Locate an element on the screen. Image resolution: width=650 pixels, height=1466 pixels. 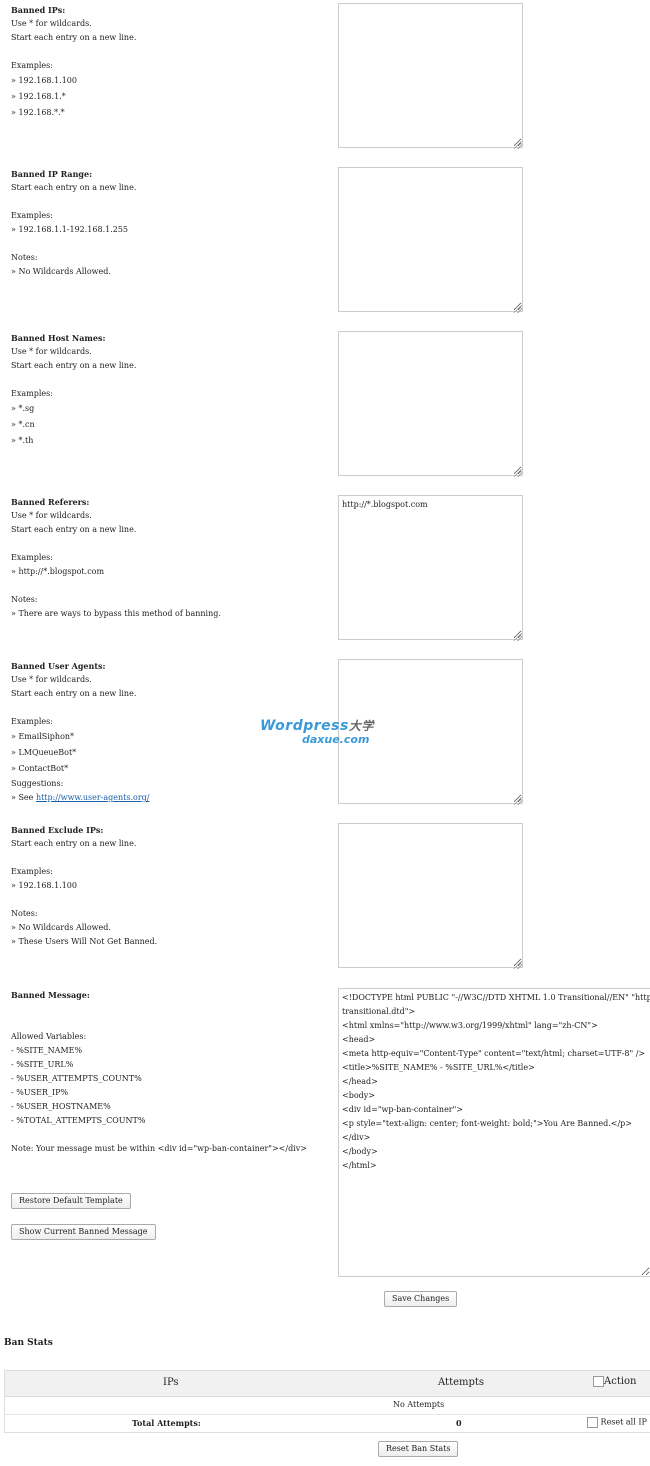
reset-all-ip: Reset all IP is located at coordinates (617, 1422).